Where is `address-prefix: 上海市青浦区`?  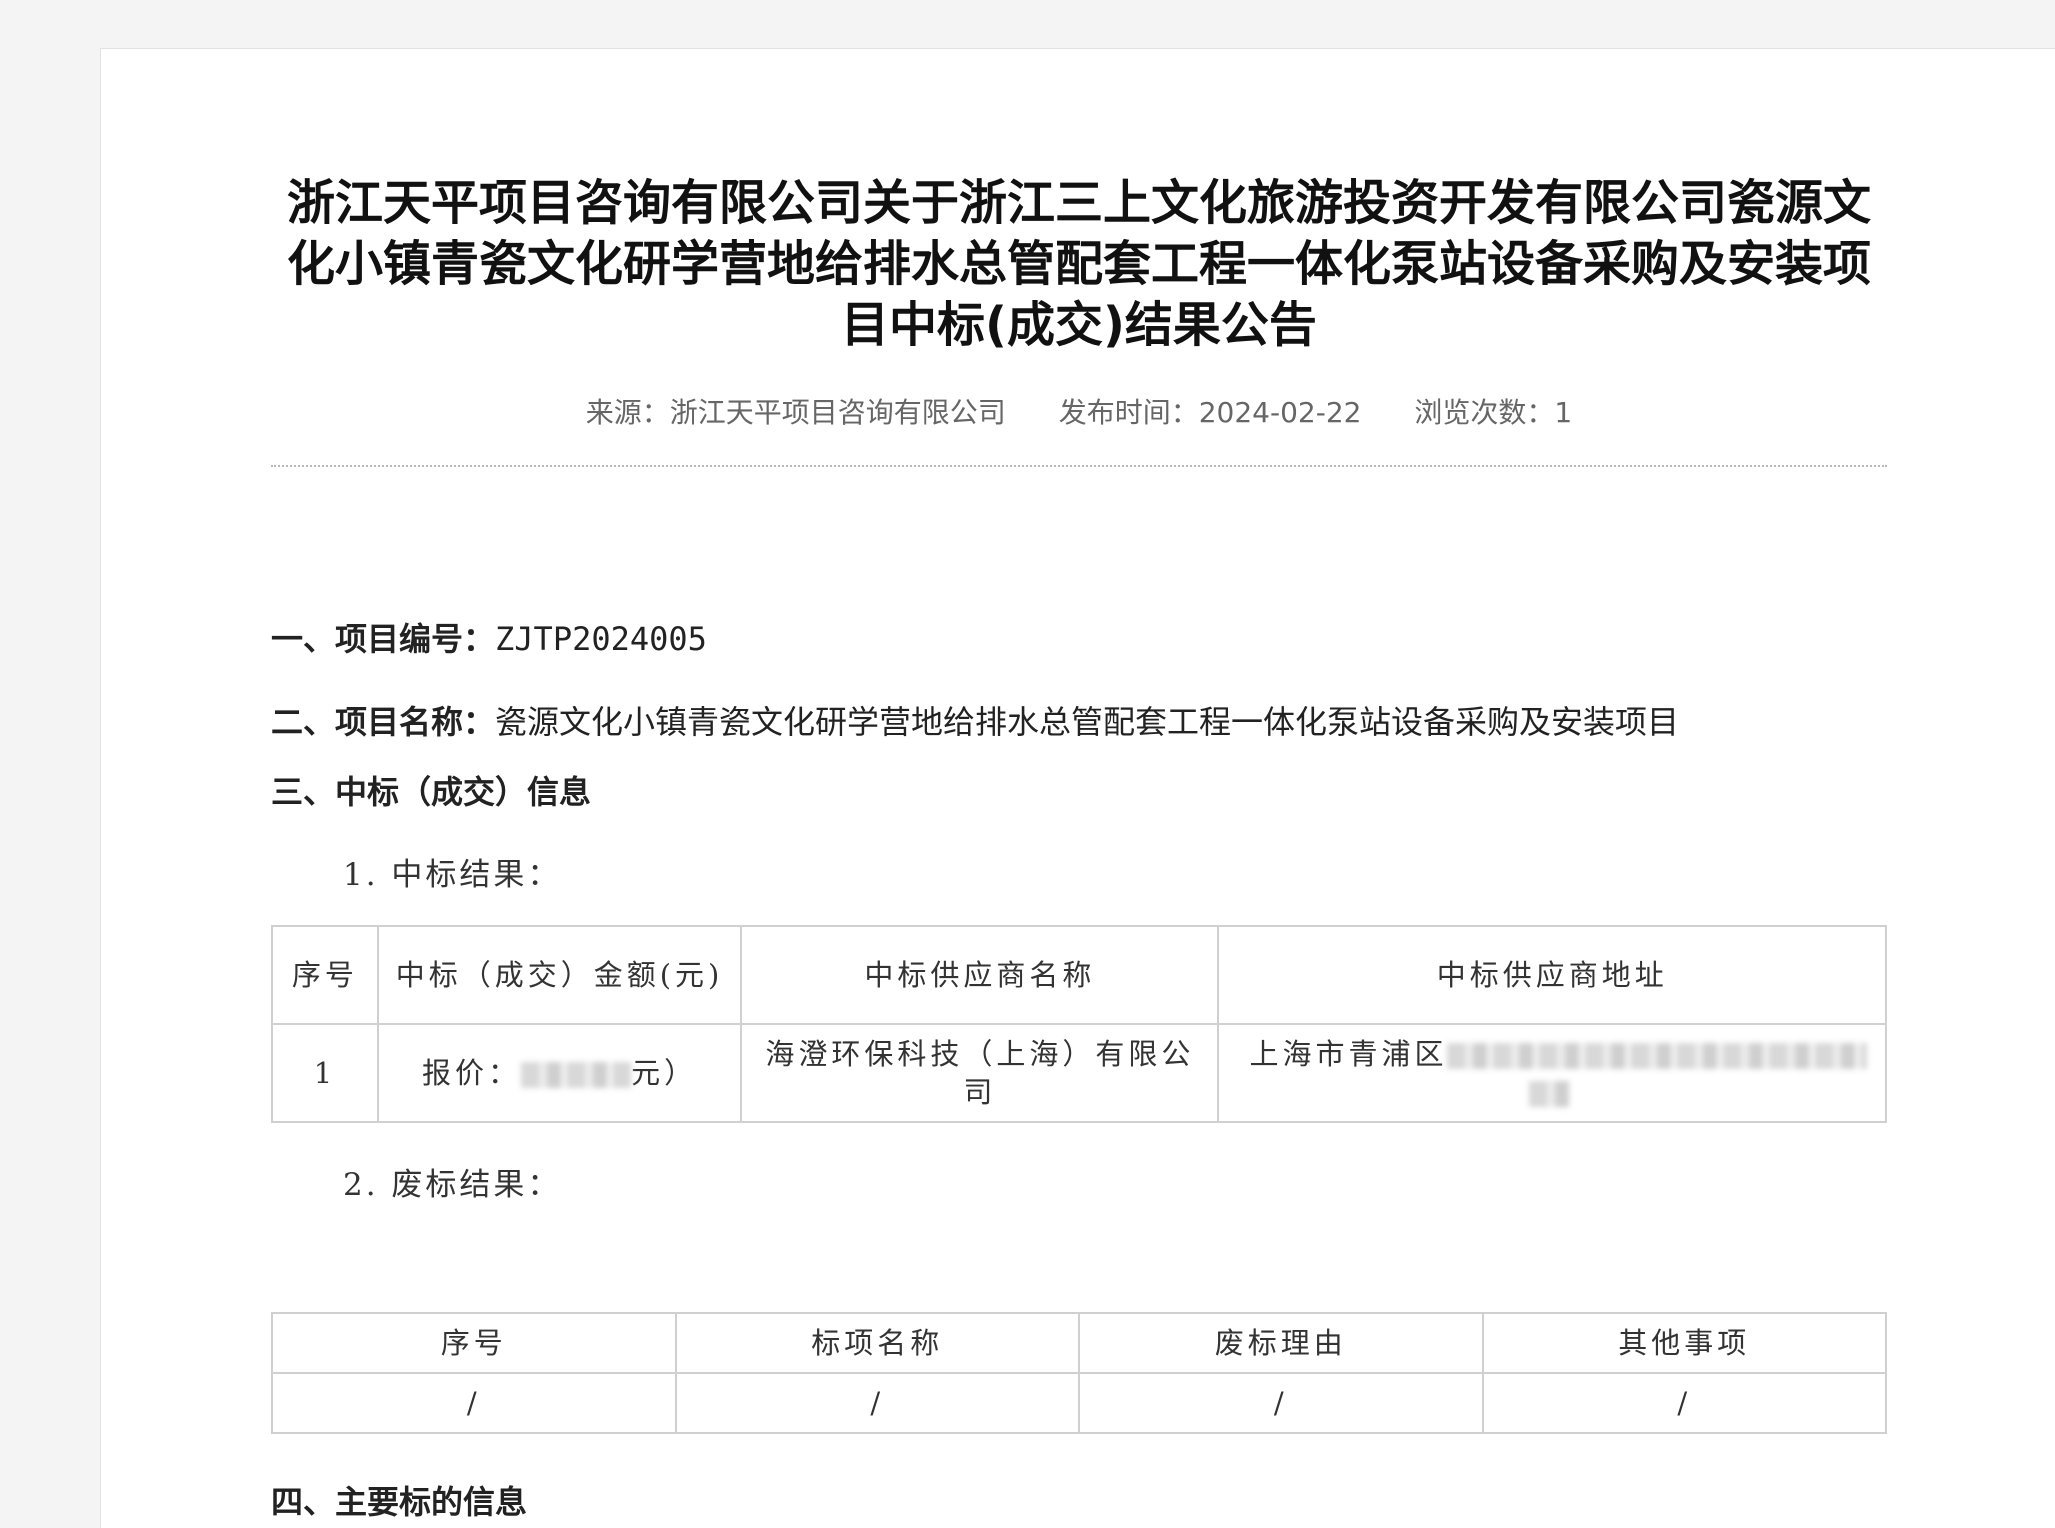 address-prefix: 上海市青浦区 is located at coordinates (1348, 1054).